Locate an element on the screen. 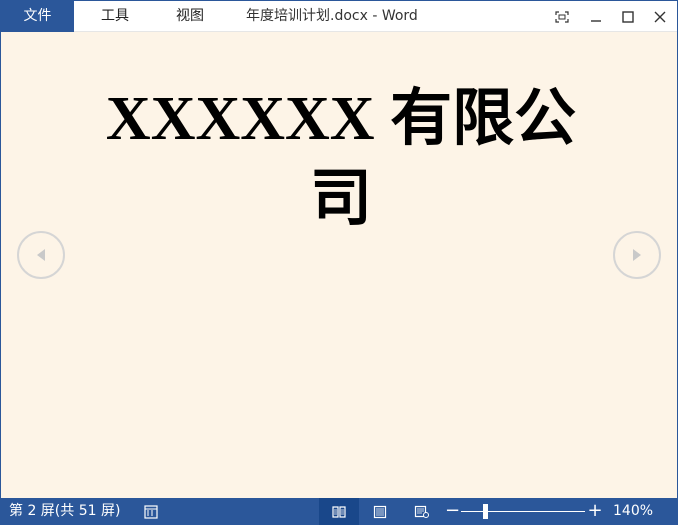 The image size is (678, 525). book-icon is located at coordinates (339, 511).